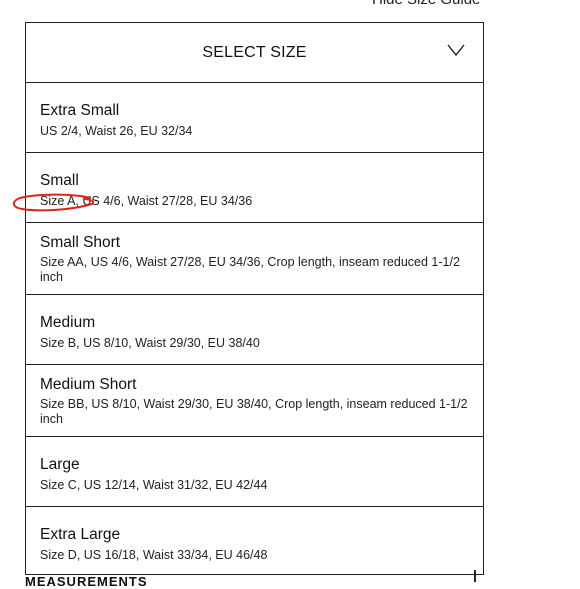  What do you see at coordinates (59, 180) in the screenshot?
I see `size-option-name: Small` at bounding box center [59, 180].